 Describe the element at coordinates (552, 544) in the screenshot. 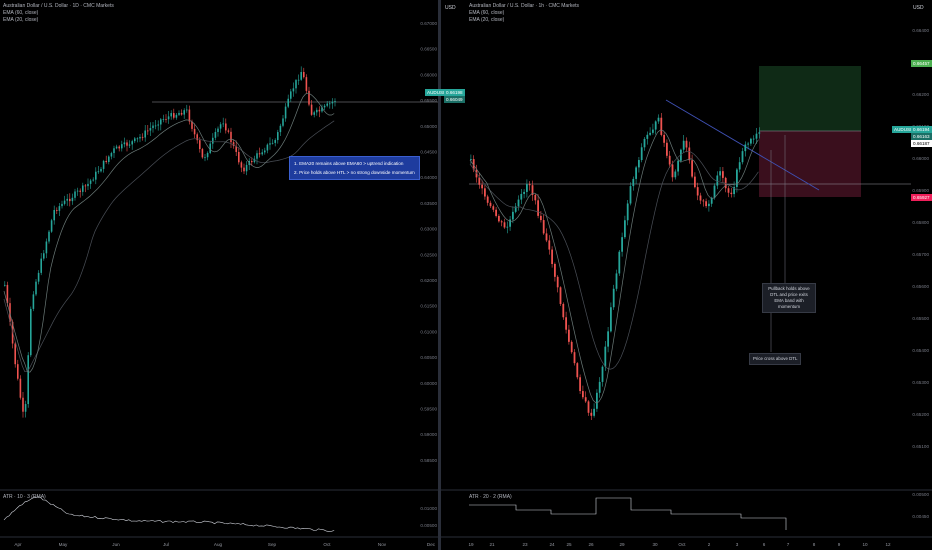

I see `right-time-label: 24` at that location.